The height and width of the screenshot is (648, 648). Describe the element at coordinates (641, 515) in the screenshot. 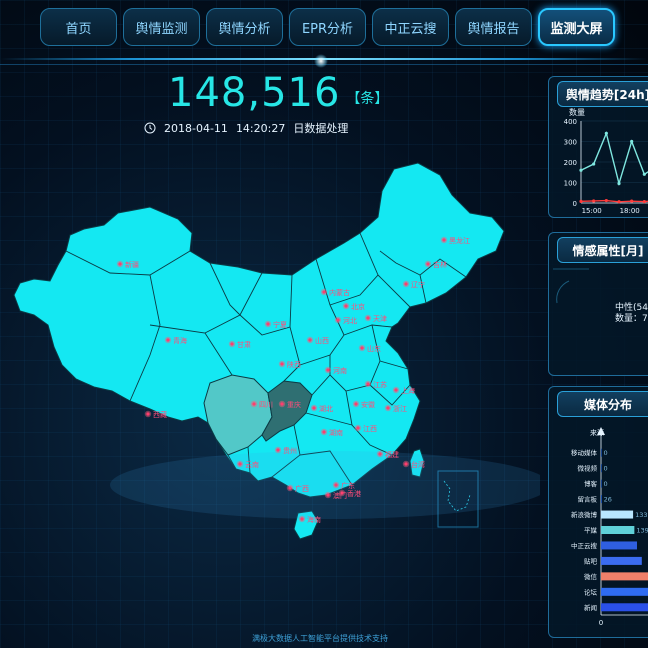

I see `media-bar-label: 1337` at that location.